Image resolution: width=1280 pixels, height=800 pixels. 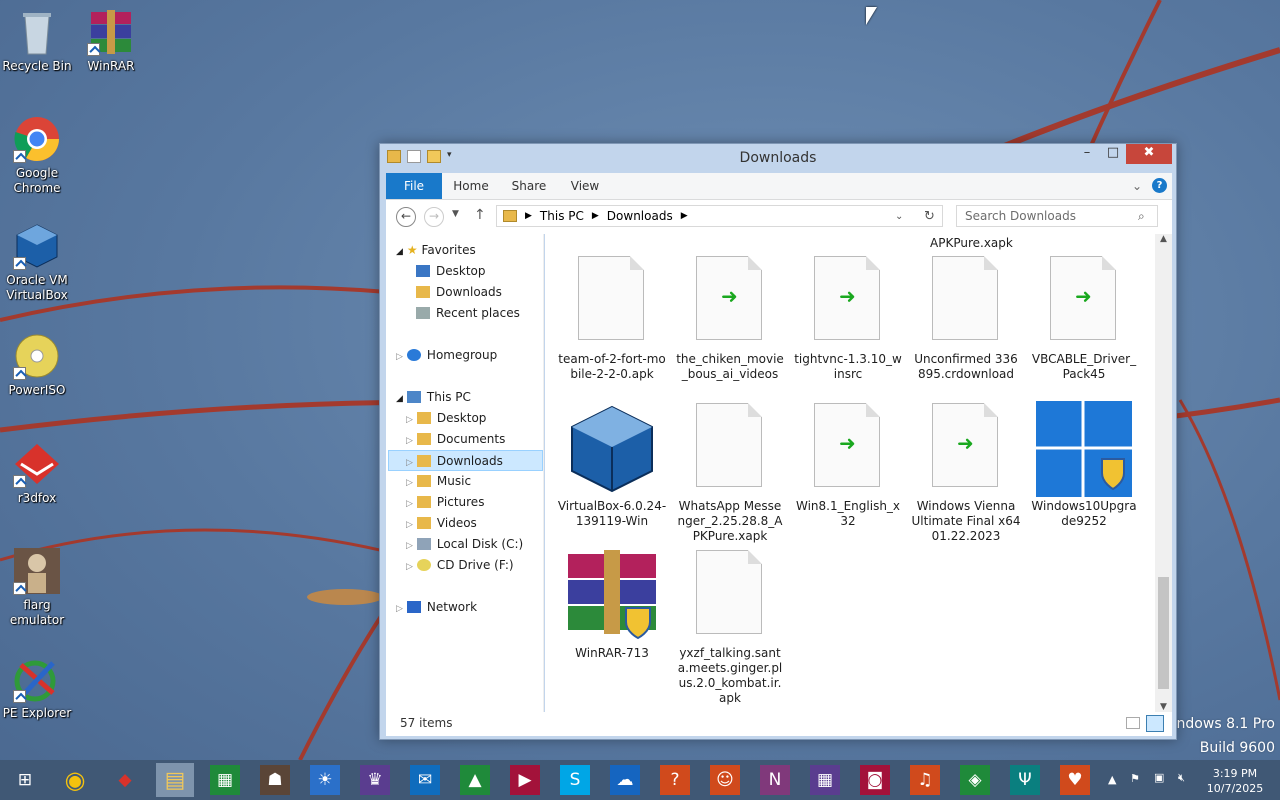 What do you see at coordinates (1112, 779) in the screenshot?
I see `tray-overflow-icon: ▲` at bounding box center [1112, 779].